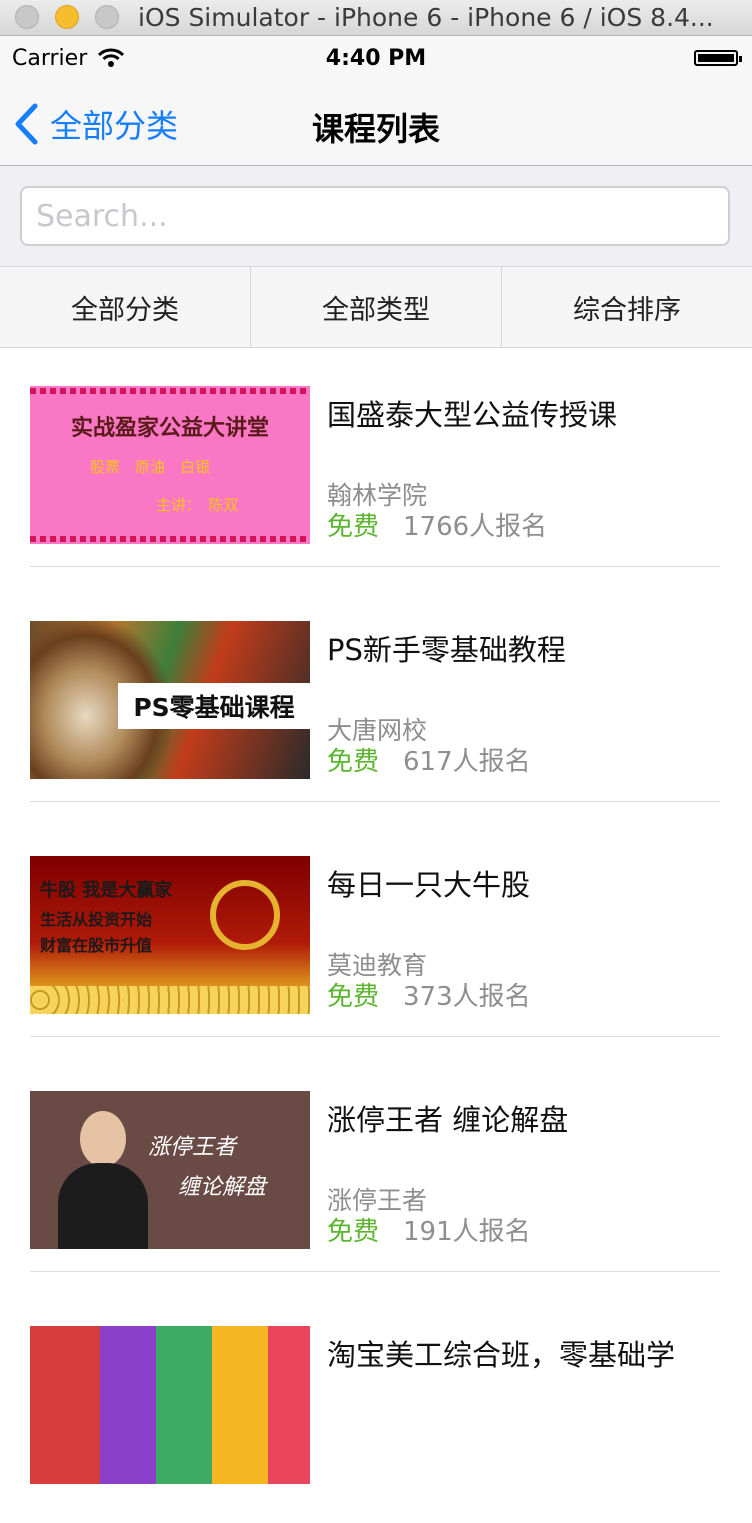  What do you see at coordinates (467, 997) in the screenshot?
I see `enrollment-count: 373人报名` at bounding box center [467, 997].